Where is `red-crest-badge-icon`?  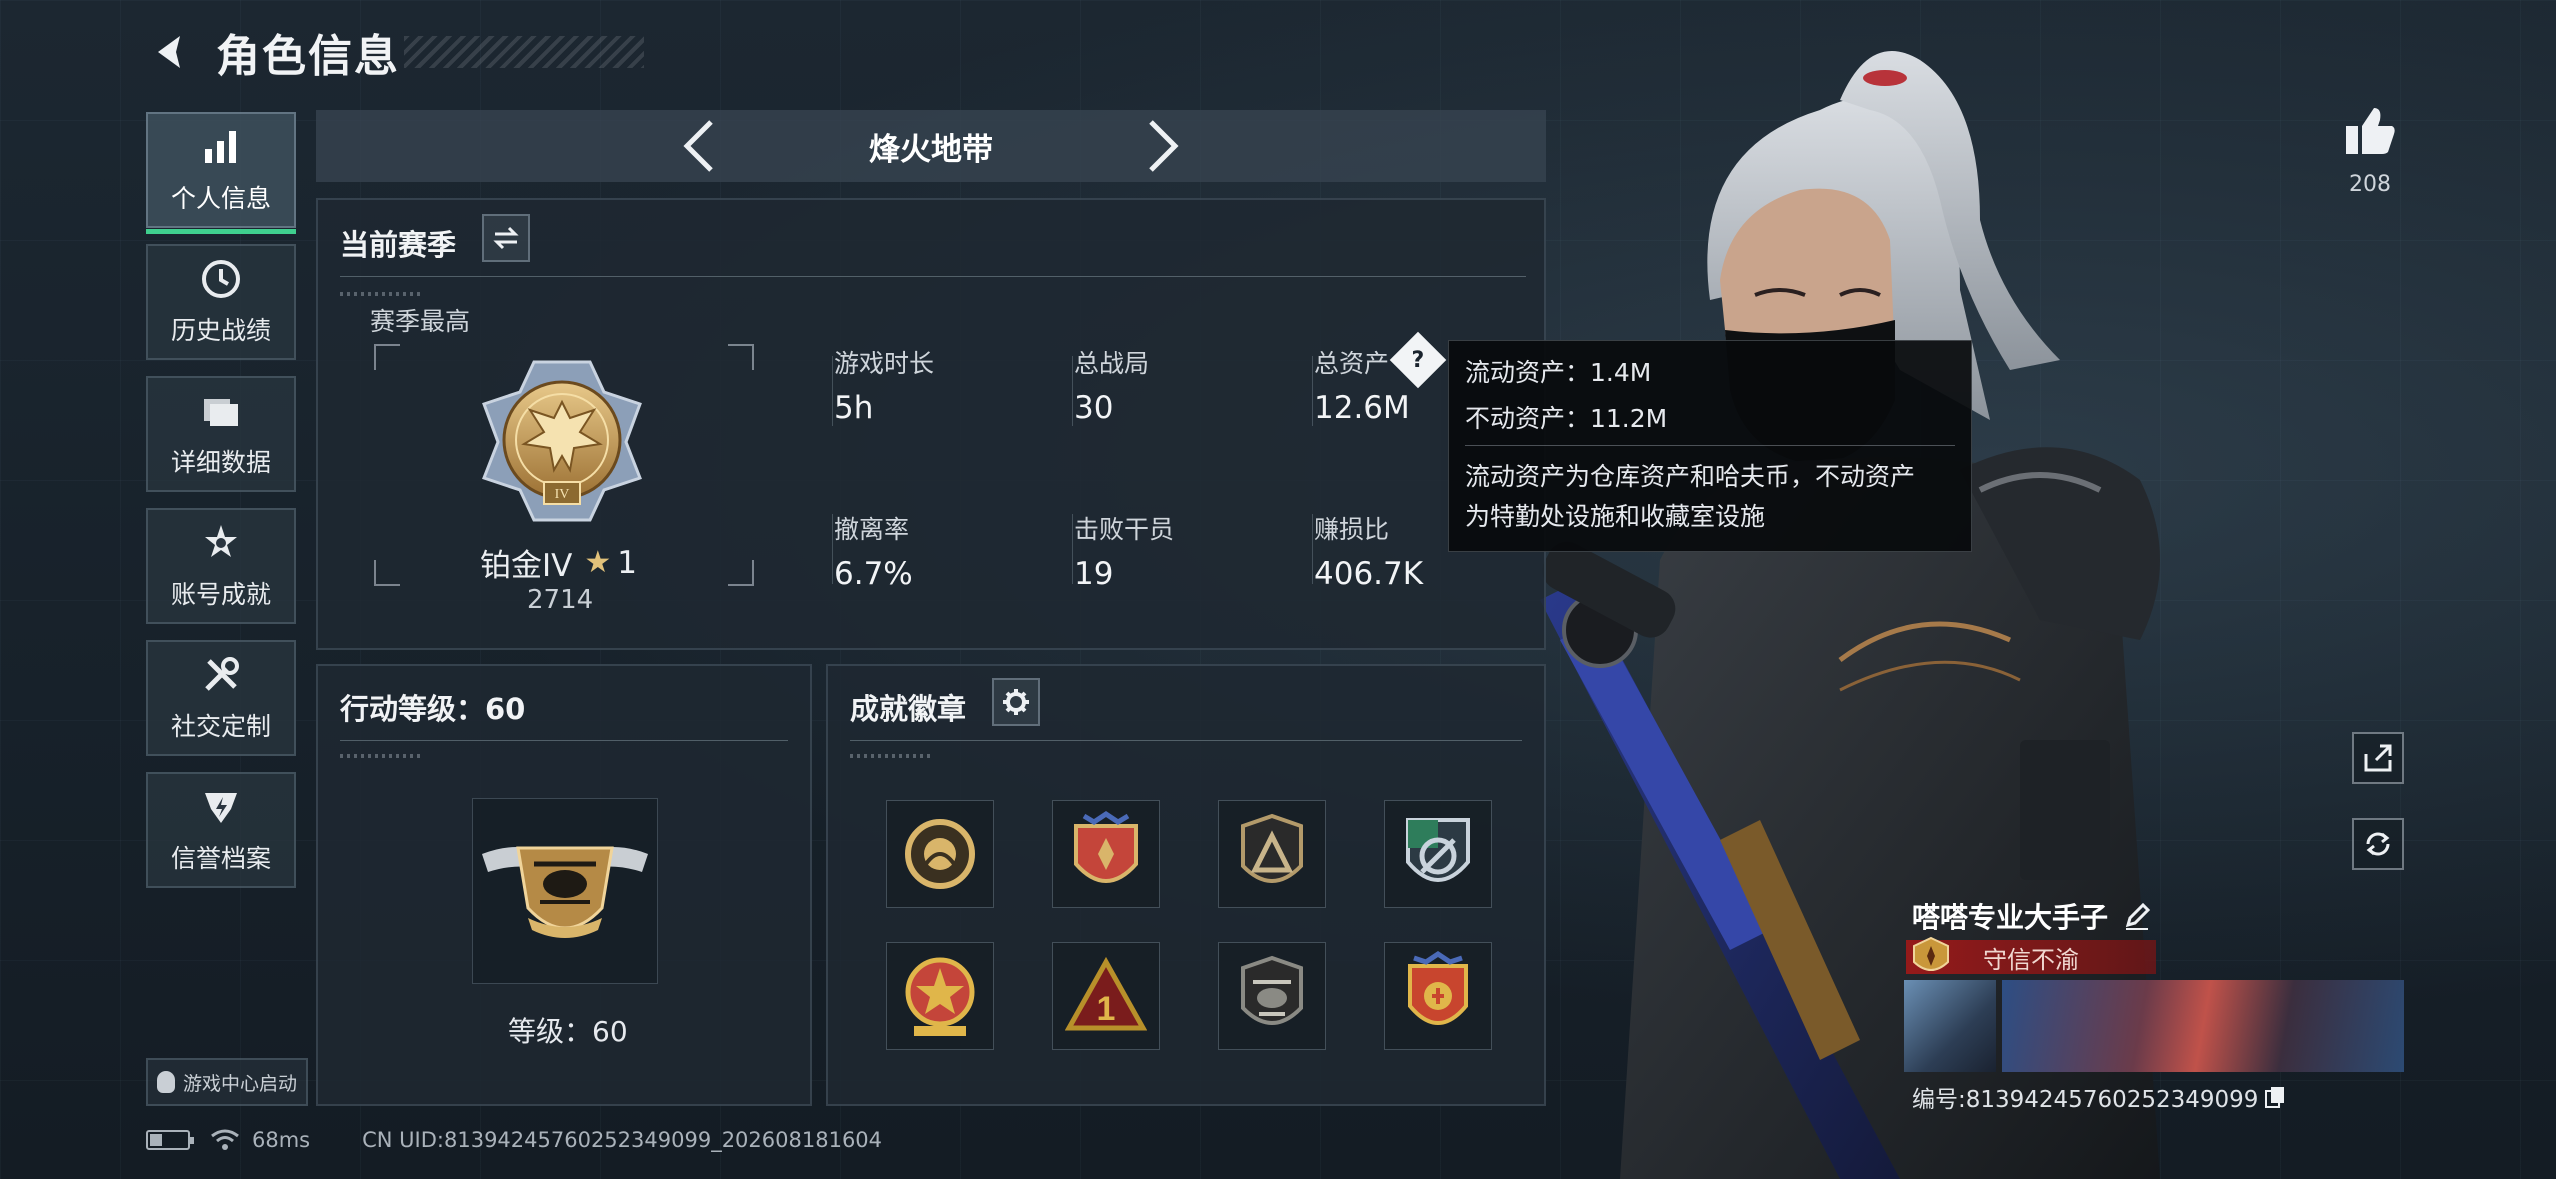
red-crest-badge-icon is located at coordinates (1438, 987).